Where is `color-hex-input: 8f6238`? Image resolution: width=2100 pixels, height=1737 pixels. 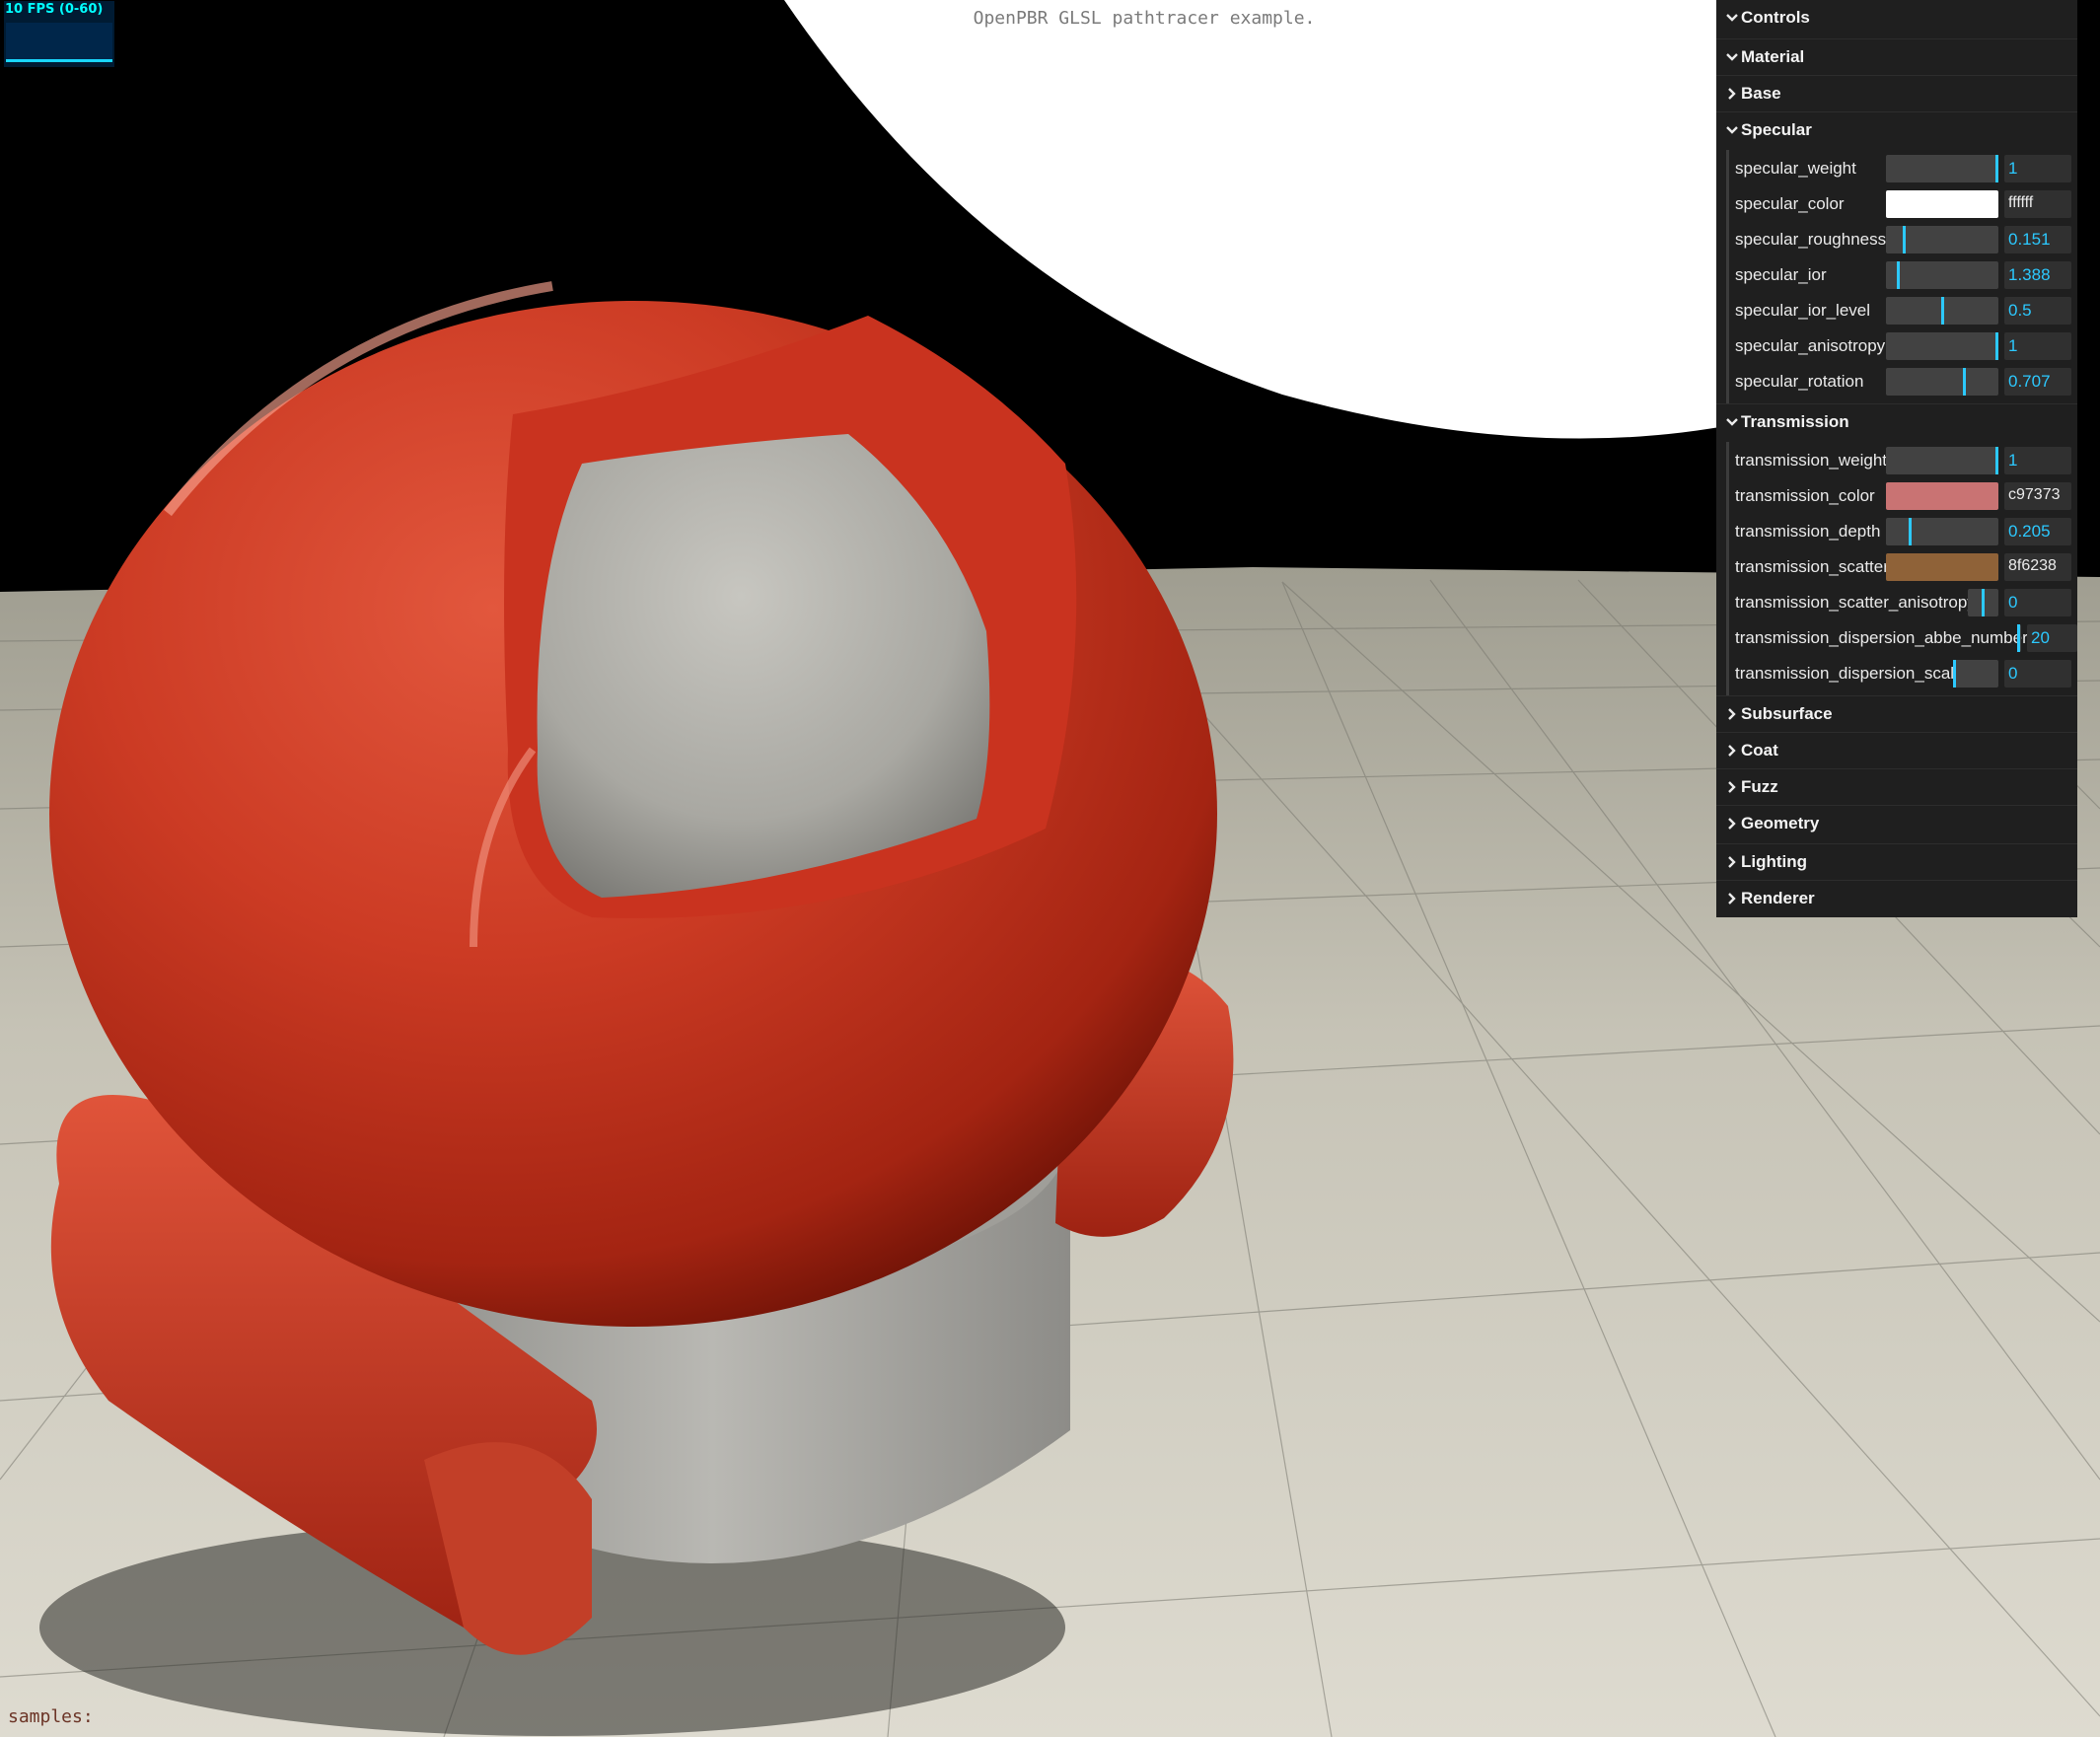
color-hex-input: 8f6238 is located at coordinates (2037, 567).